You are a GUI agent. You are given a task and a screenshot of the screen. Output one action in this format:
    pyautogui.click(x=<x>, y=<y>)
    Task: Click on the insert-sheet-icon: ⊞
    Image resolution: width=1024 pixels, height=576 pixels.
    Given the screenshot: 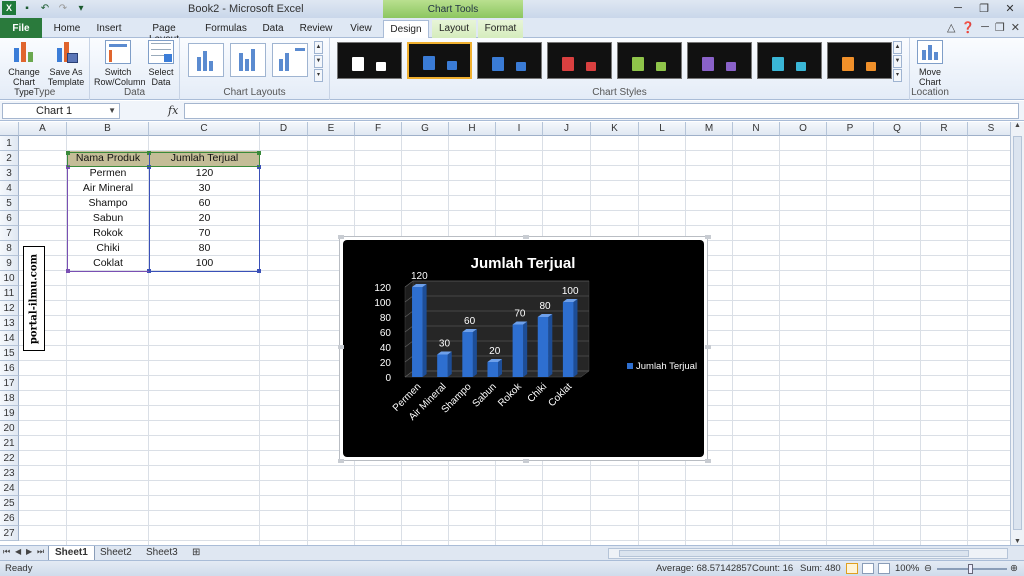 What is the action you would take?
    pyautogui.click(x=195, y=553)
    